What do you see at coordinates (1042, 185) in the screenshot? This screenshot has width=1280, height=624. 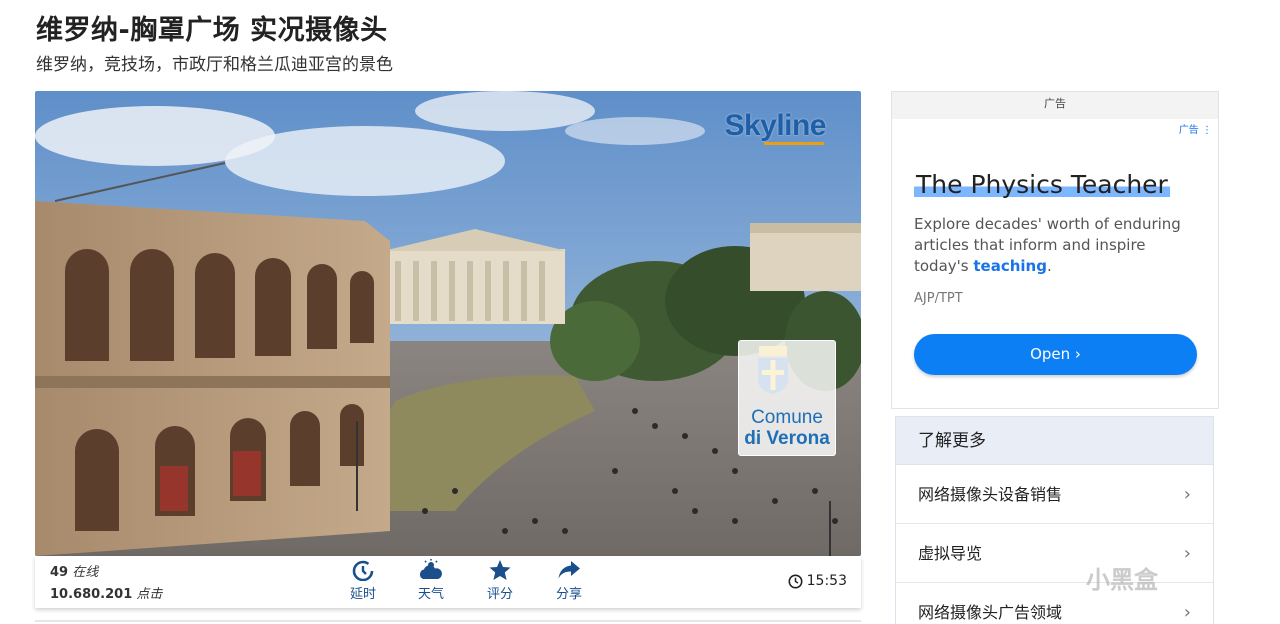 I see `ad-title: The Physics Teacher` at bounding box center [1042, 185].